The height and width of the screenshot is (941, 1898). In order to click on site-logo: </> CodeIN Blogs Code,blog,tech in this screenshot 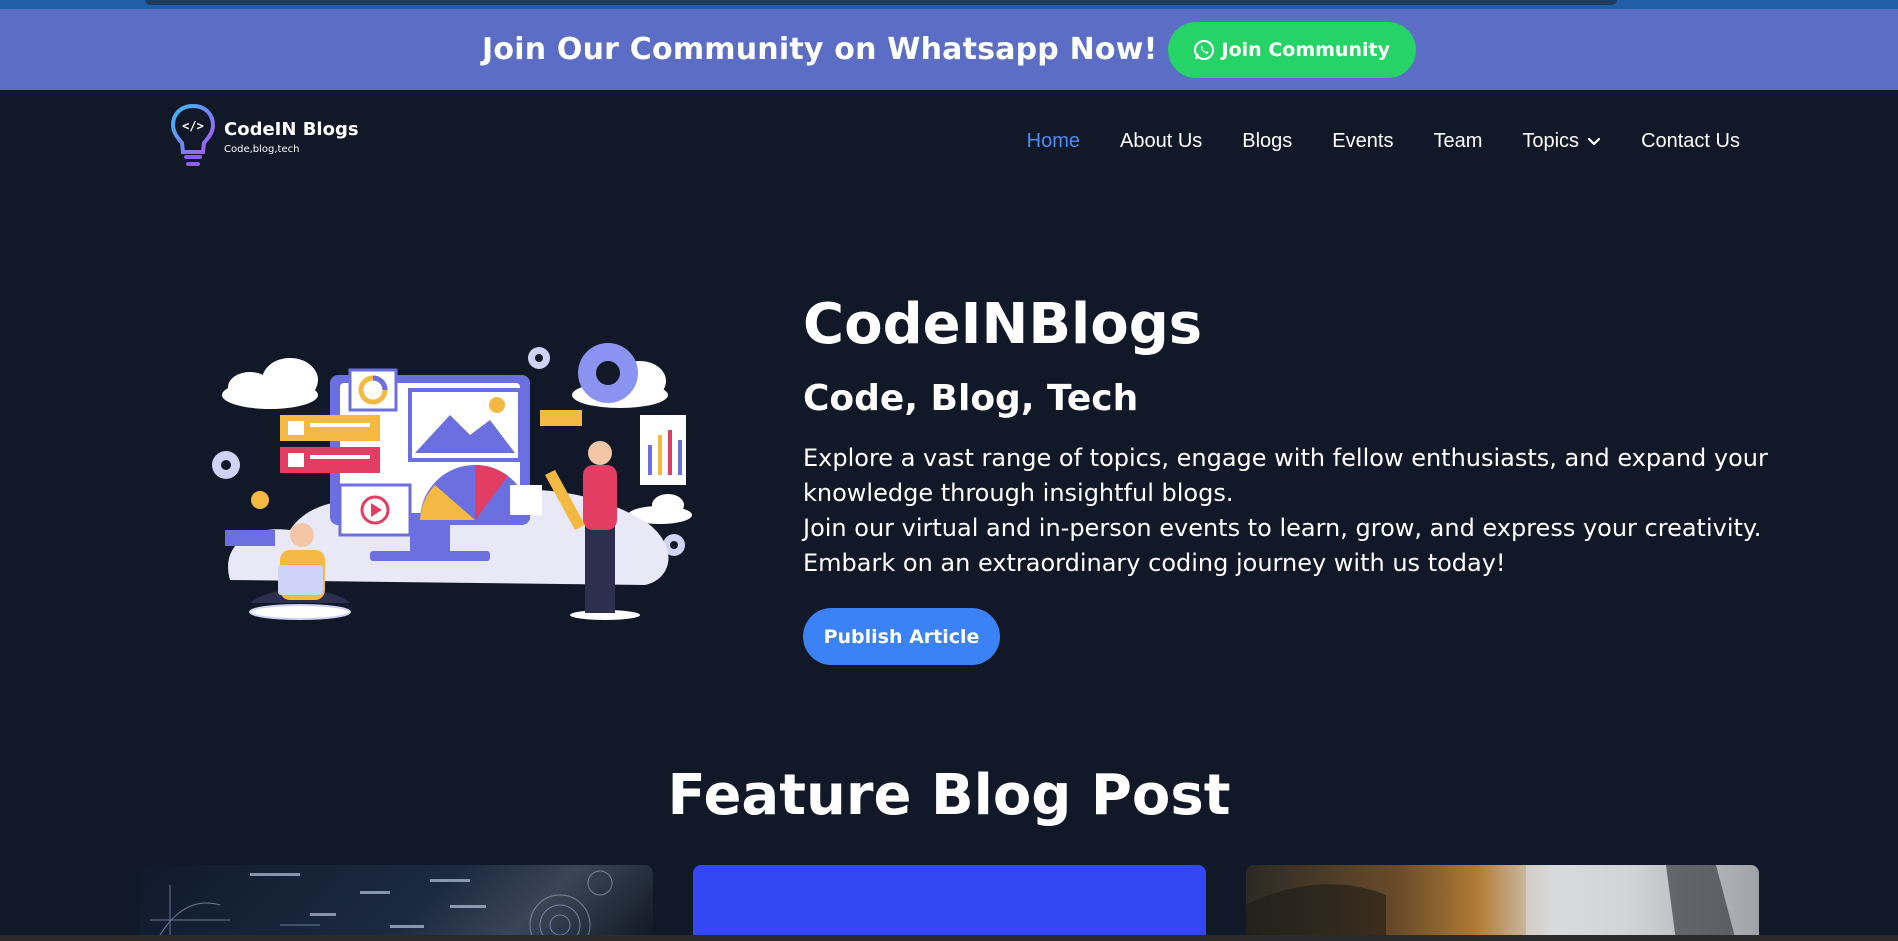, I will do `click(263, 137)`.